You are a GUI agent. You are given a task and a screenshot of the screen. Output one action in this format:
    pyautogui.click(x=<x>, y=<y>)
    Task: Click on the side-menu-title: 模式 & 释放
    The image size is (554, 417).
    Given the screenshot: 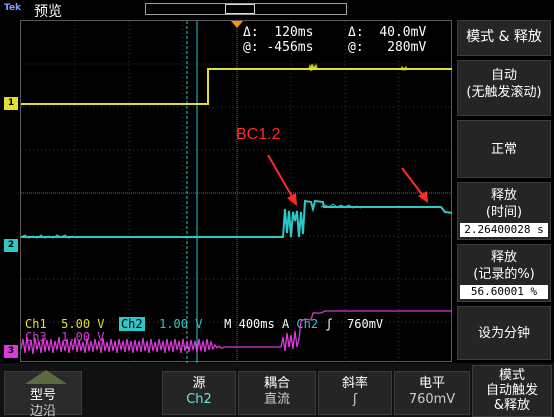 What is the action you would take?
    pyautogui.click(x=504, y=38)
    